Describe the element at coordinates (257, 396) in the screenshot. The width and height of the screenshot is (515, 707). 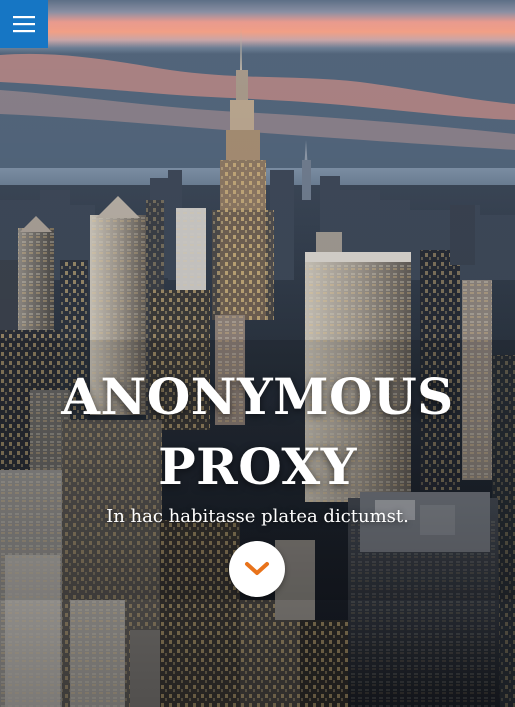
I see `hero-title-line1: ANONYMOUS` at that location.